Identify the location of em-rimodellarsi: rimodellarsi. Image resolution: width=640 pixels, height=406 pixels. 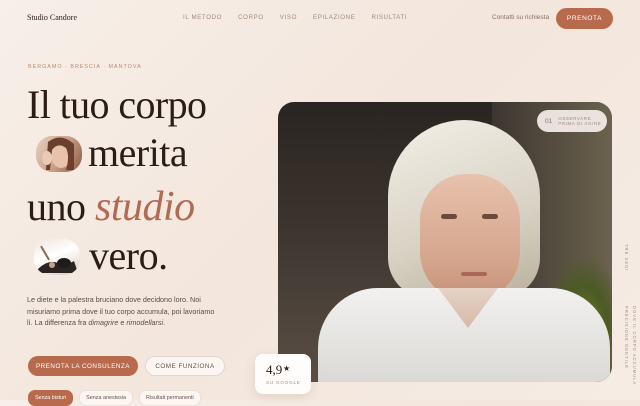
(145, 322).